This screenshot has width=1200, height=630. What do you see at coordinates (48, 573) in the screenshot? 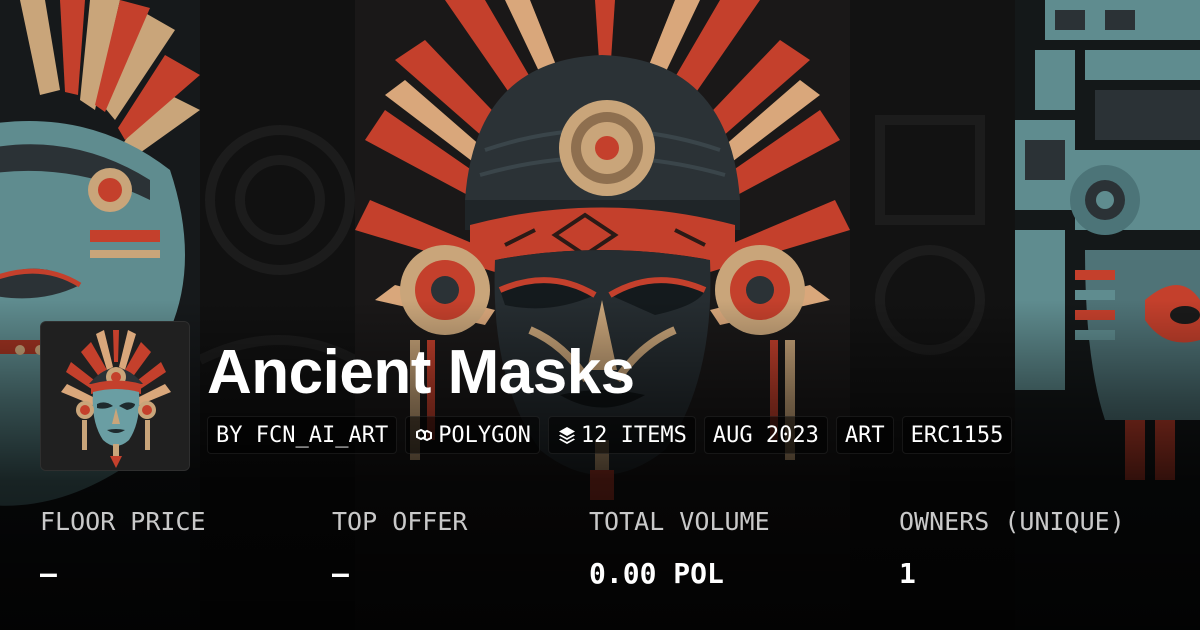
I see `stat-floor-price-value: –` at bounding box center [48, 573].